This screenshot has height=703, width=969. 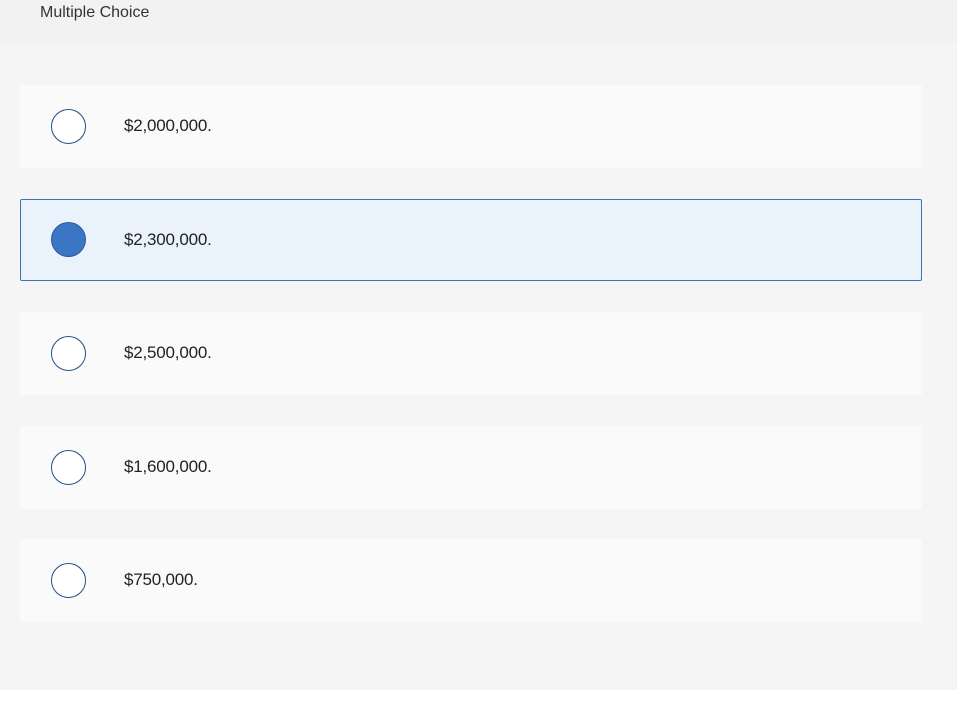 What do you see at coordinates (68, 239) in the screenshot?
I see `radio-button-selected-icon` at bounding box center [68, 239].